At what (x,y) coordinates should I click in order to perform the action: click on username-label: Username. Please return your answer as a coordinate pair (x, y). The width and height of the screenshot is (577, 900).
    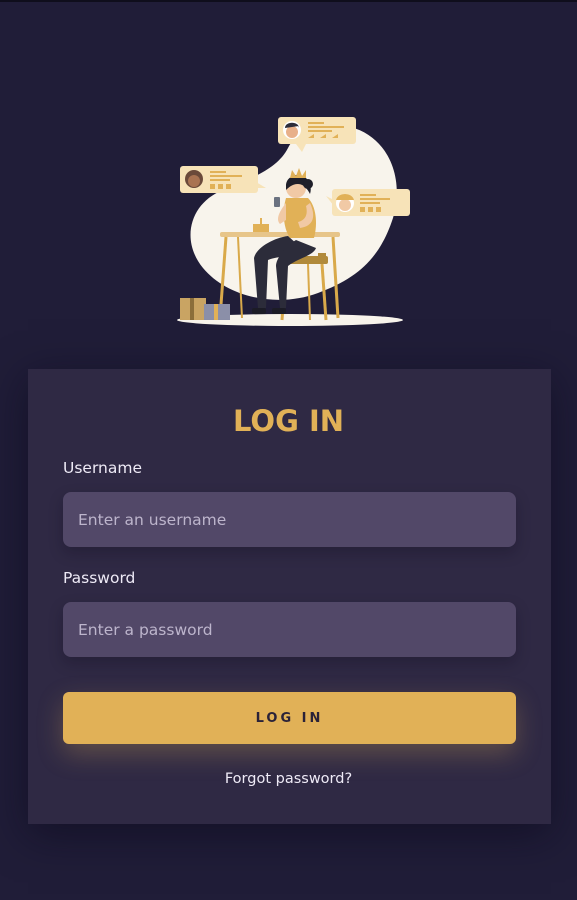
    Looking at the image, I should click on (103, 468).